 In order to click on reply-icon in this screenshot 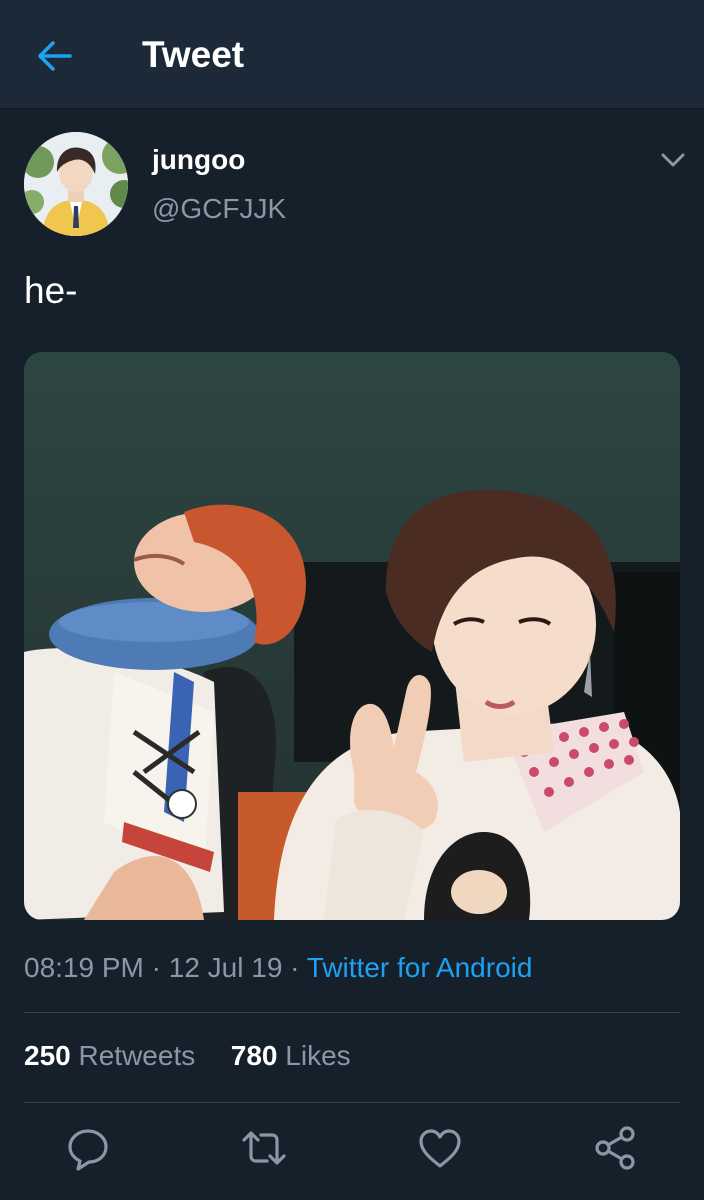, I will do `click(88, 1150)`.